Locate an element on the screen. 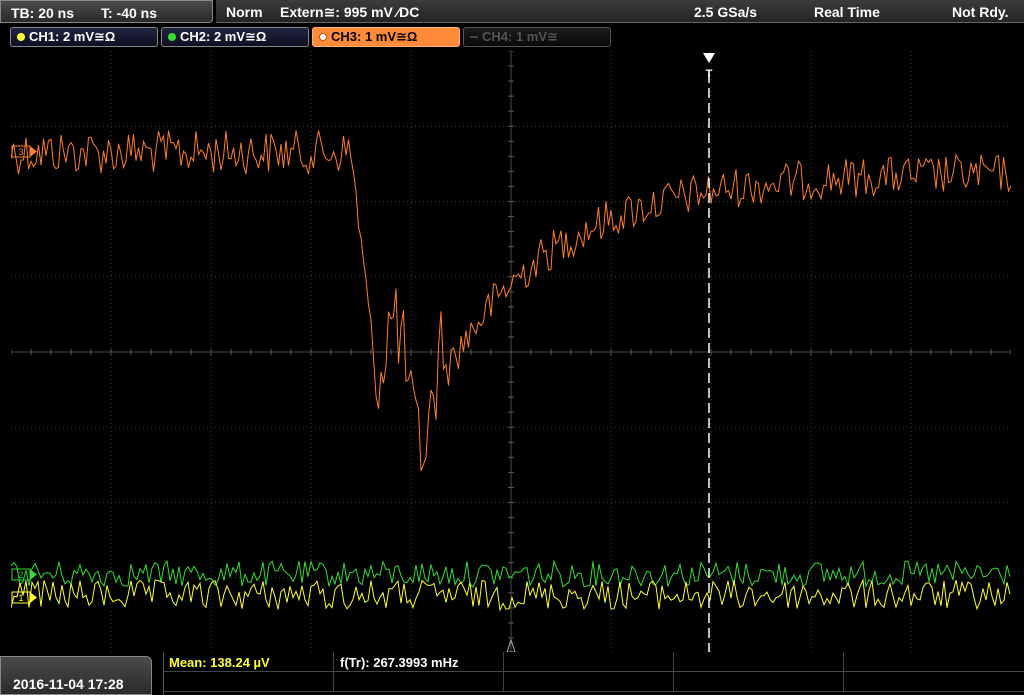  measurement-cell-frequency: f(Tr): 267.3993 mHz is located at coordinates (419, 662).